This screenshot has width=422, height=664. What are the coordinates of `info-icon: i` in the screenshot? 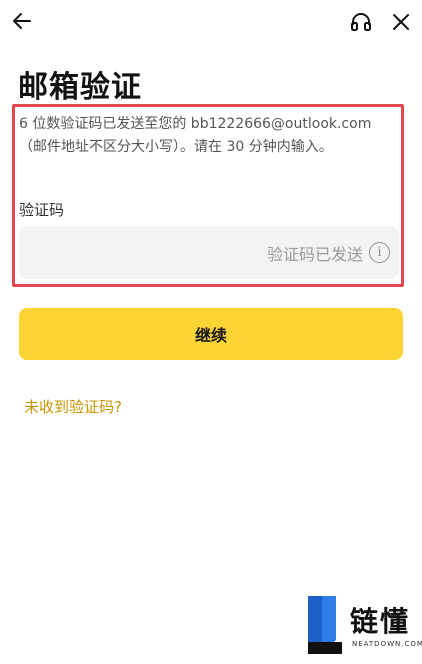 It's located at (379, 252).